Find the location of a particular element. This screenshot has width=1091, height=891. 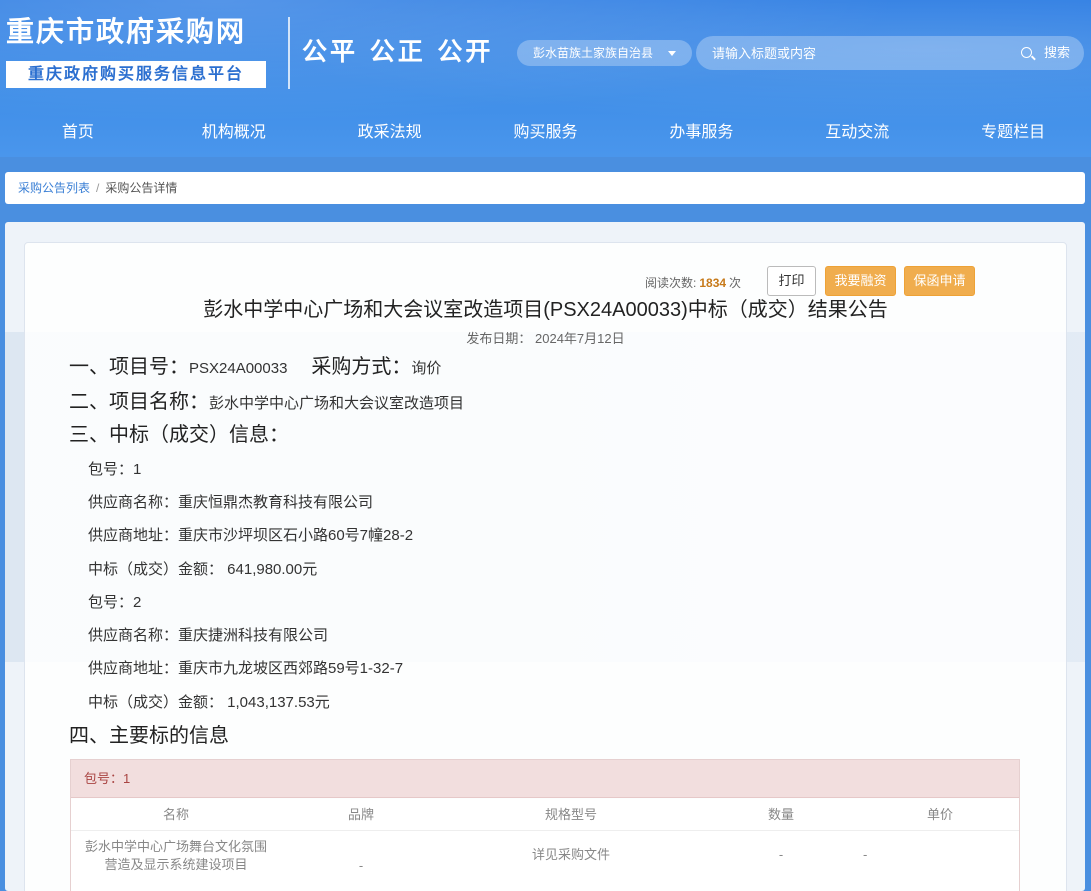

read-count-label: 阅读次数: is located at coordinates (671, 283).